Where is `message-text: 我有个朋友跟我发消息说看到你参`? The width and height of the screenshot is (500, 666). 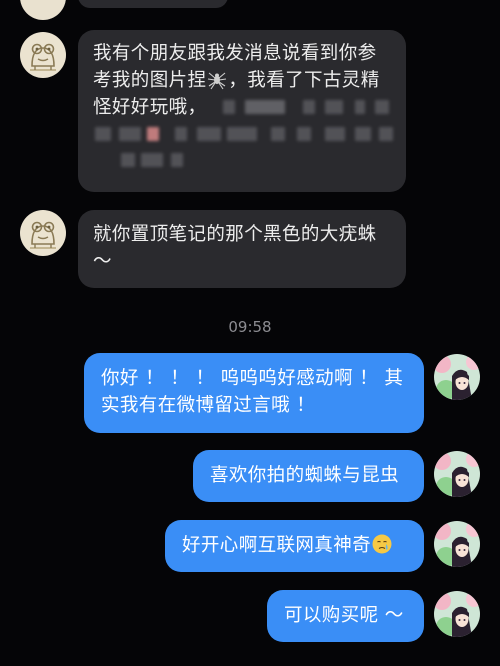
message-text: 我有个朋友跟我发消息说看到你参 is located at coordinates (235, 53).